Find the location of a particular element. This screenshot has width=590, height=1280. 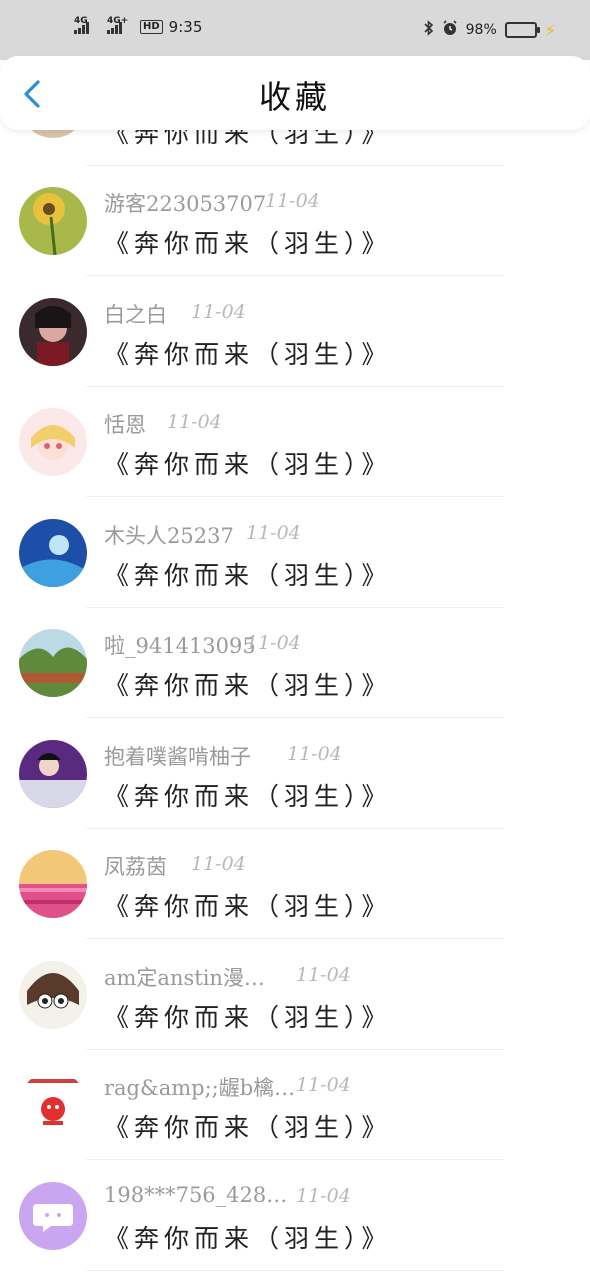

list-item: 198***756_428… 11-04 《奔你而来（羽生）》 is located at coordinates (295, 1216).